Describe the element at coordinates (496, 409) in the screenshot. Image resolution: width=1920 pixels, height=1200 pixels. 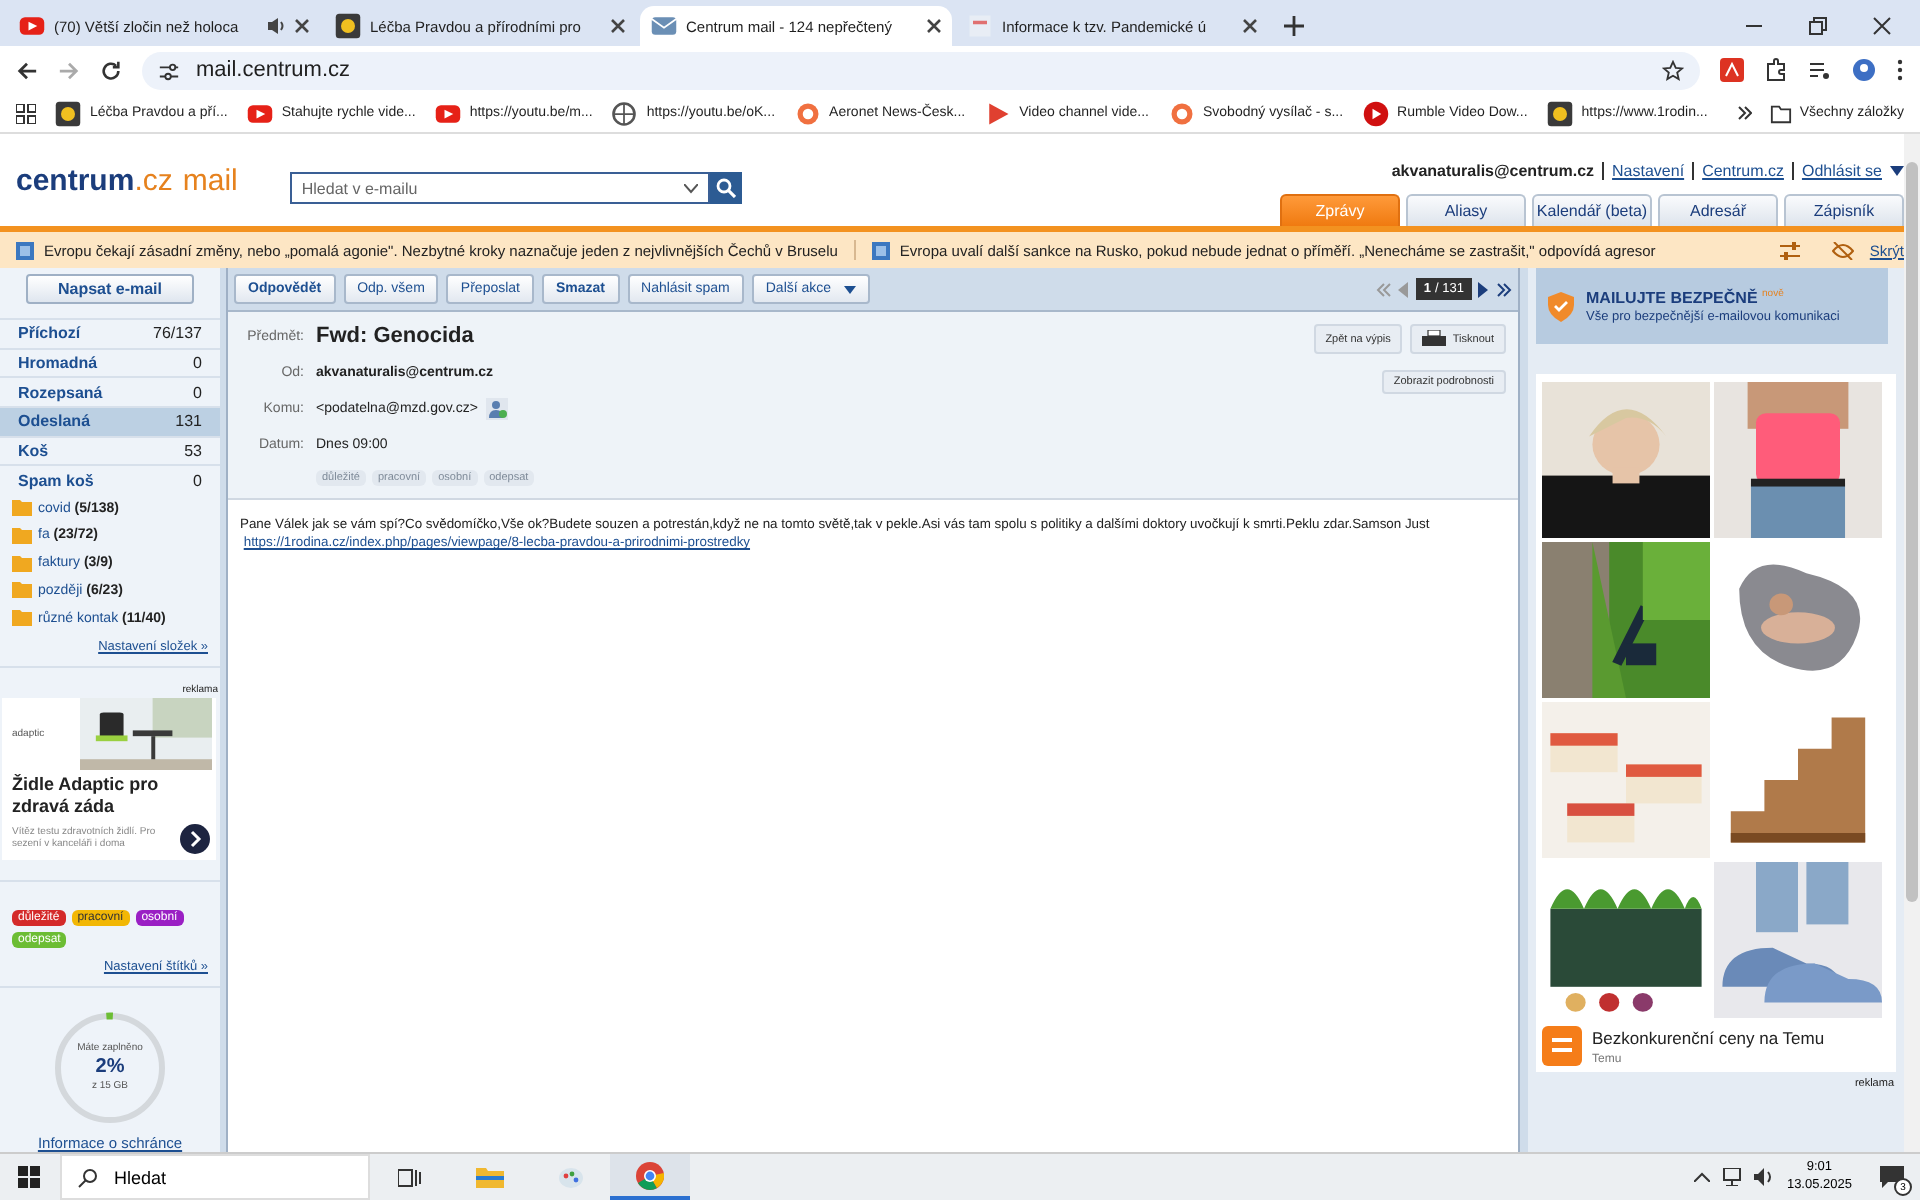
I see `add-contact-icon` at that location.